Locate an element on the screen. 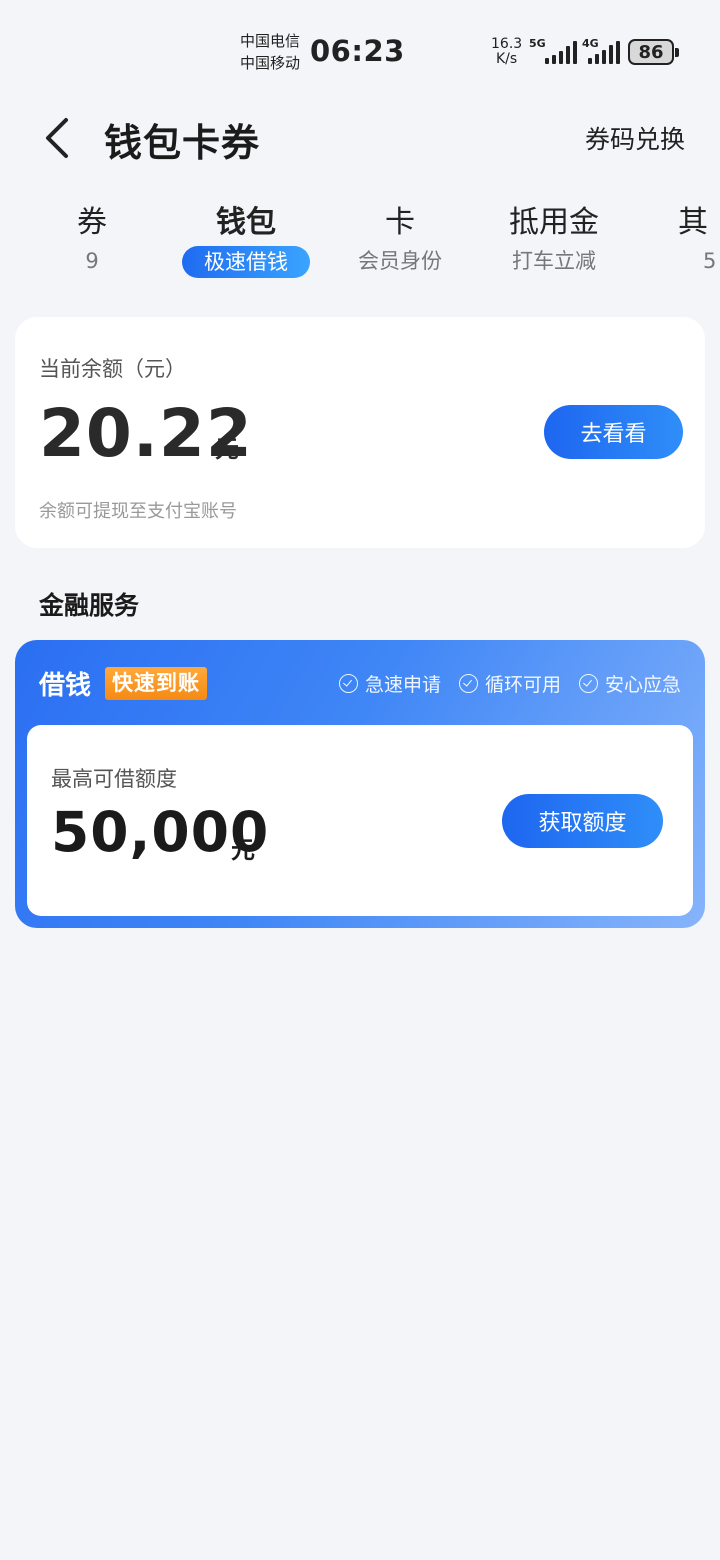 This screenshot has width=720, height=1560. section-title-finance: 金融服务 is located at coordinates (89, 605).